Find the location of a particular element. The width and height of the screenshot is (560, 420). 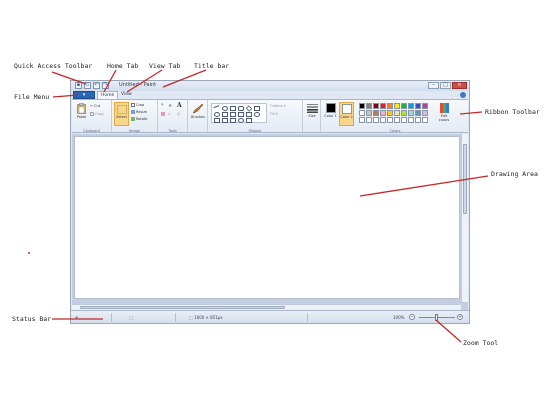

help-icon is located at coordinates (463, 95).